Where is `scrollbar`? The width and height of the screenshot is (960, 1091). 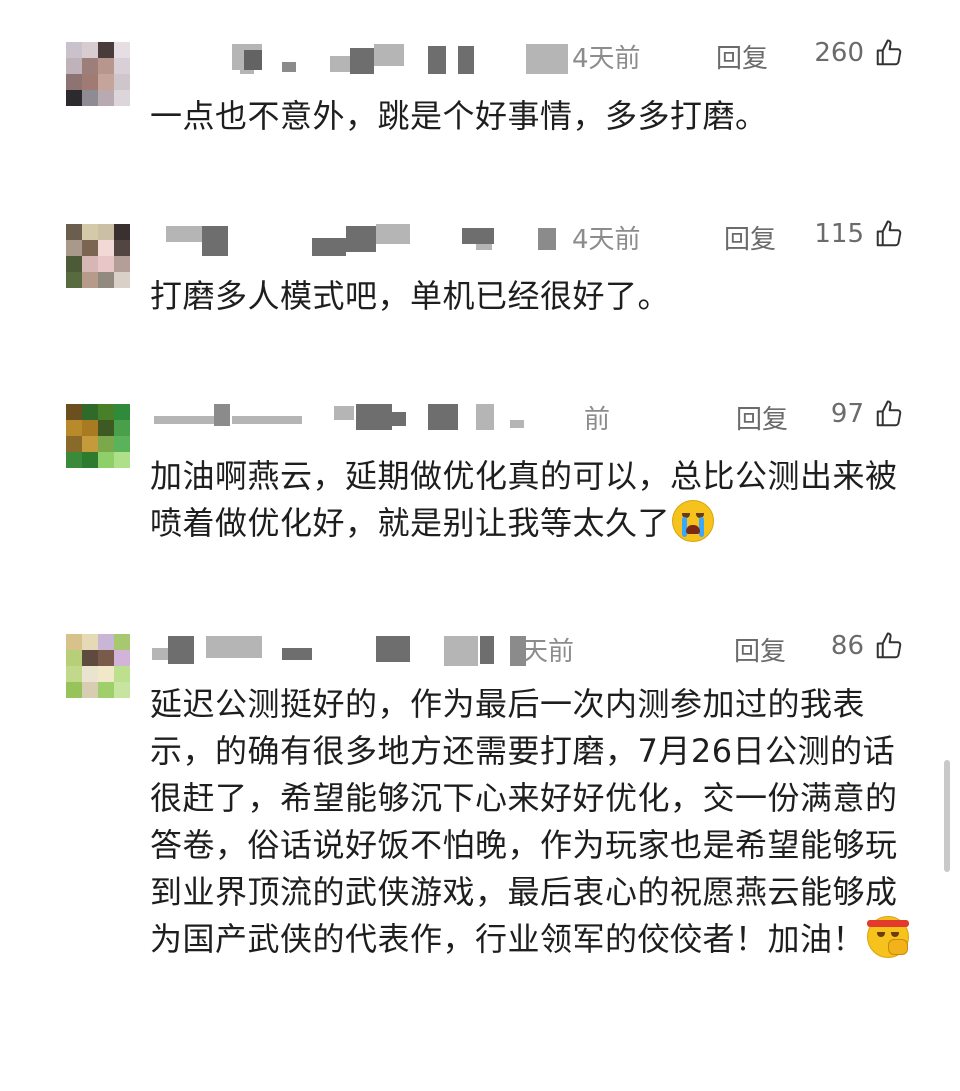
scrollbar is located at coordinates (947, 816).